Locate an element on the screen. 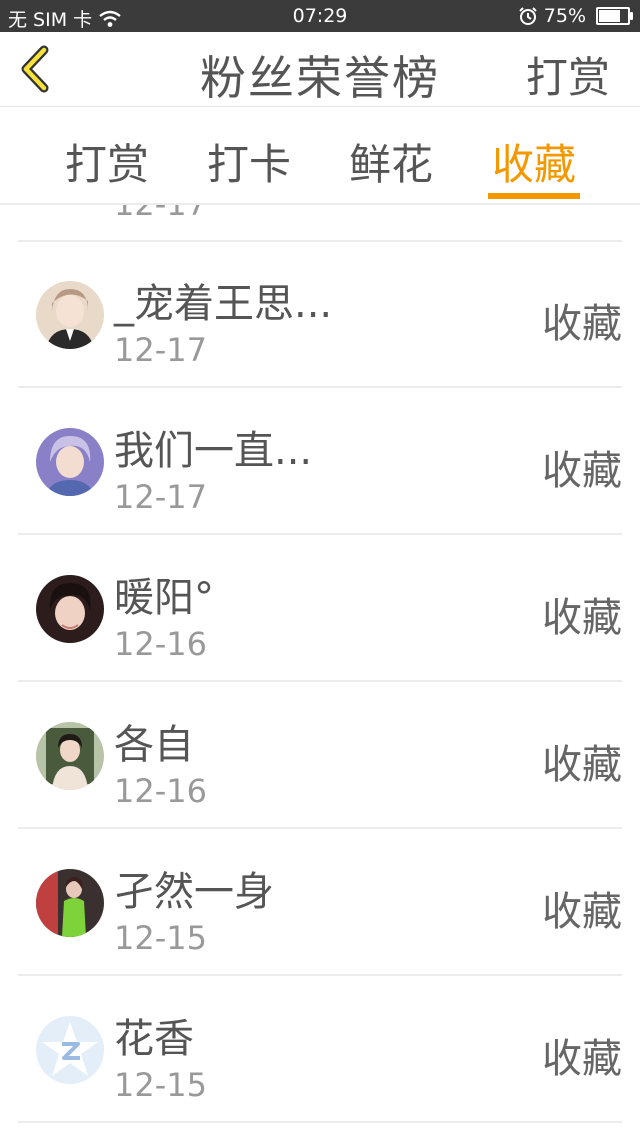 Image resolution: width=640 pixels, height=1138 pixels. battery-icon is located at coordinates (614, 16).